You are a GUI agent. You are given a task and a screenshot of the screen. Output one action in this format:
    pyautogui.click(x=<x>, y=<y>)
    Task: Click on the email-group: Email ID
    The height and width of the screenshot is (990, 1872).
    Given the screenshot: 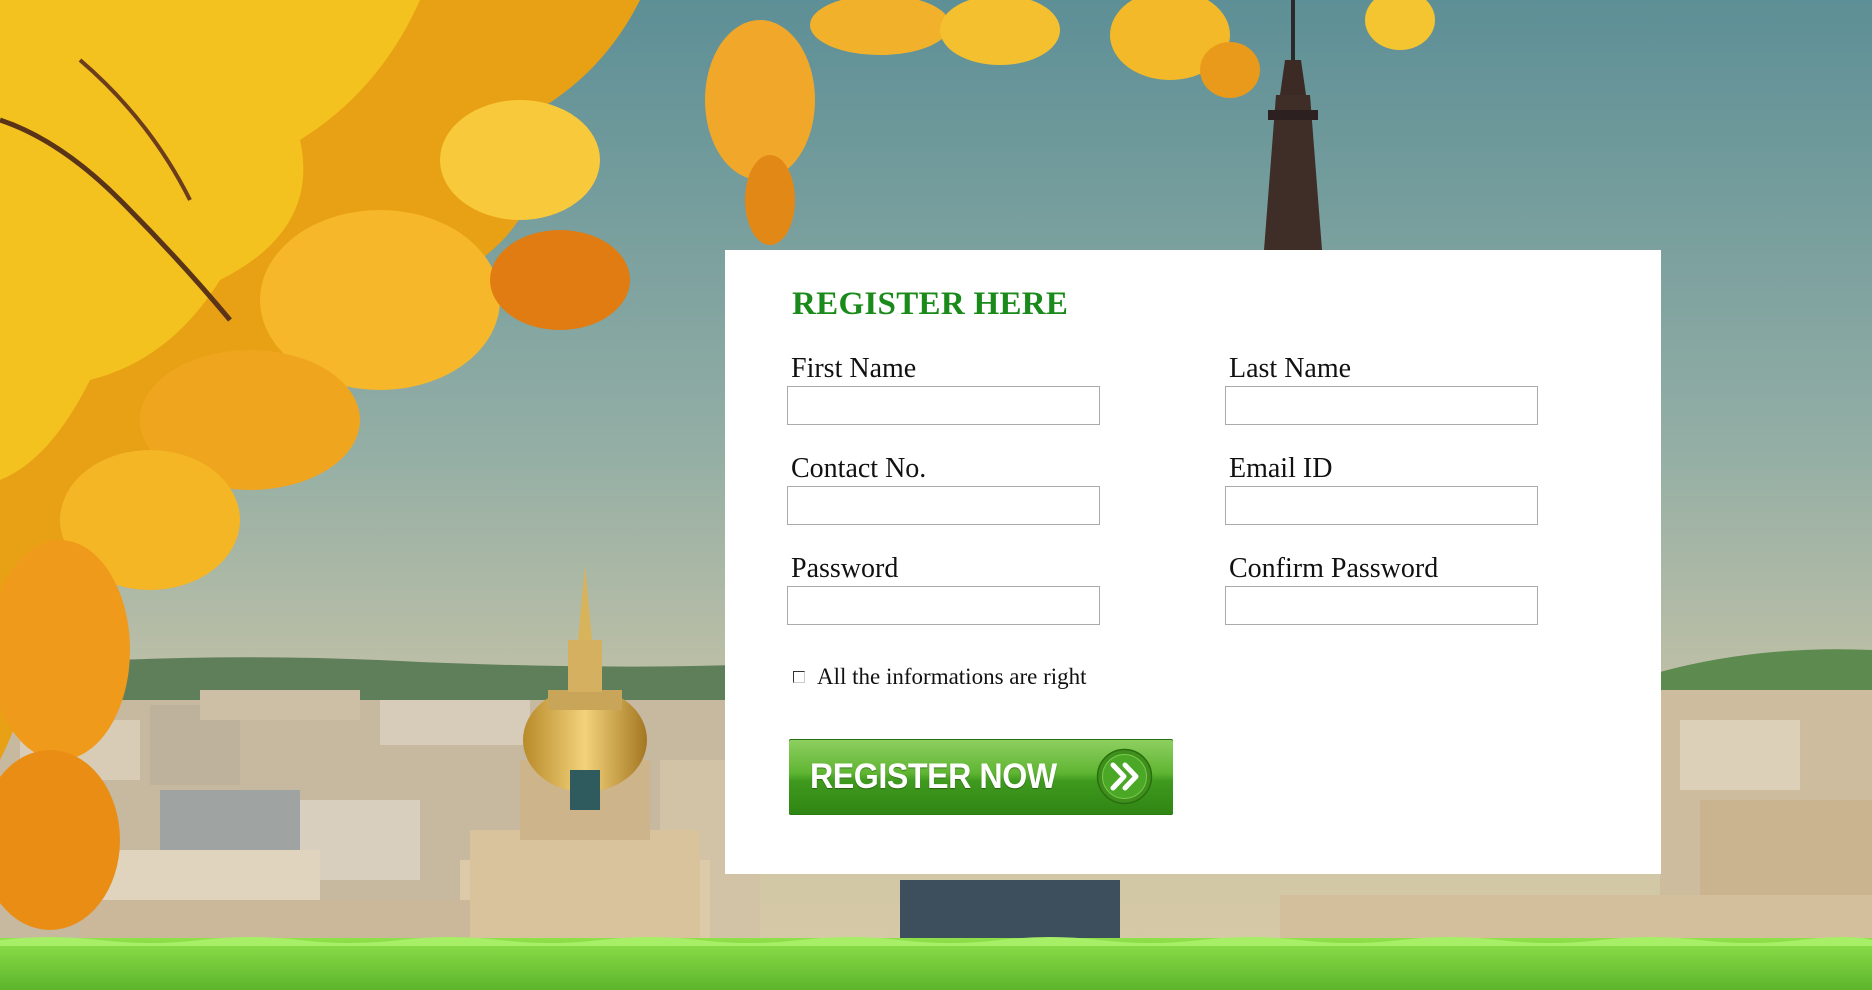 What is the action you would take?
    pyautogui.click(x=1387, y=489)
    